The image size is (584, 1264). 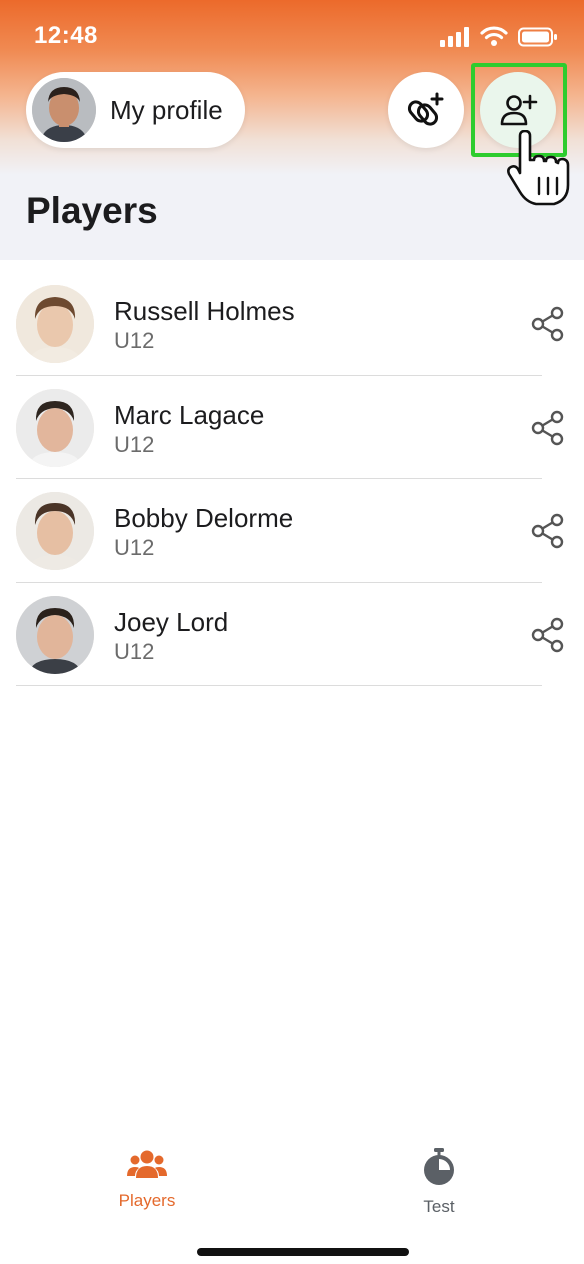 What do you see at coordinates (147, 1164) in the screenshot?
I see `team-icon` at bounding box center [147, 1164].